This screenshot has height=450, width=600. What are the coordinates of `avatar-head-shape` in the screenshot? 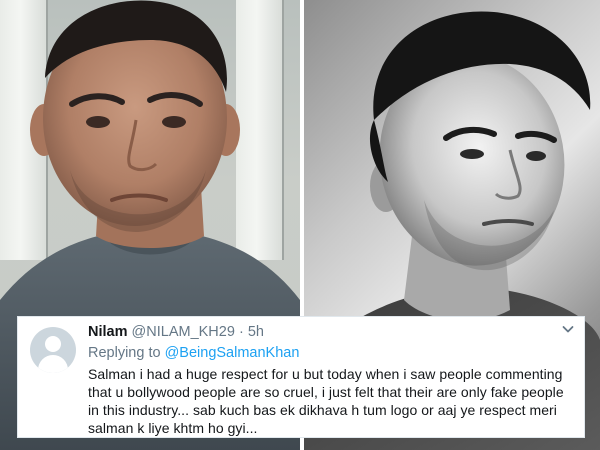 It's located at (53, 344).